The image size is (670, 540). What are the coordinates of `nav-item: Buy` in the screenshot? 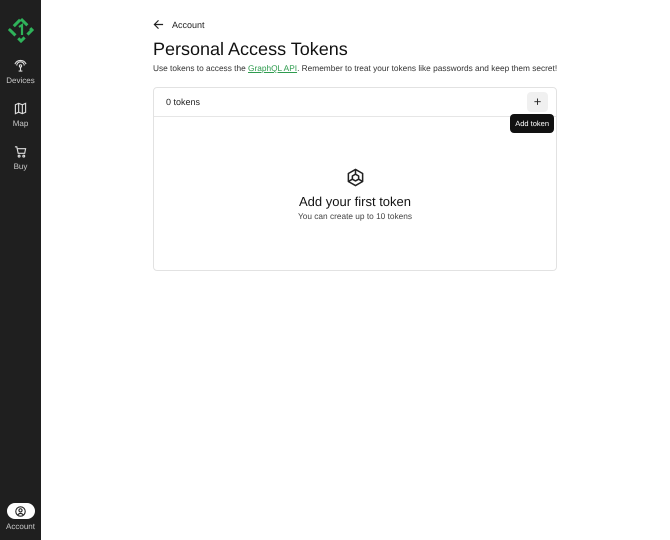 It's located at (20, 157).